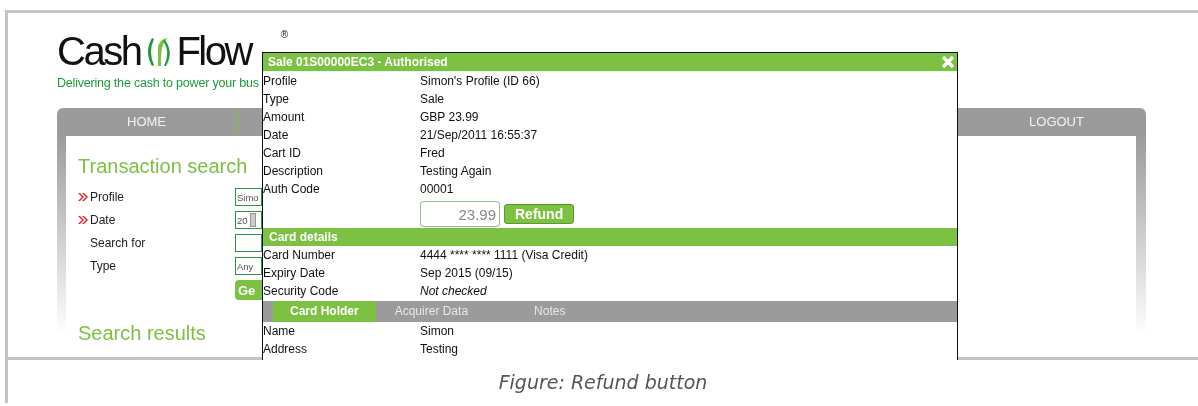 The image size is (1198, 406). Describe the element at coordinates (948, 62) in the screenshot. I see `close-icon` at that location.